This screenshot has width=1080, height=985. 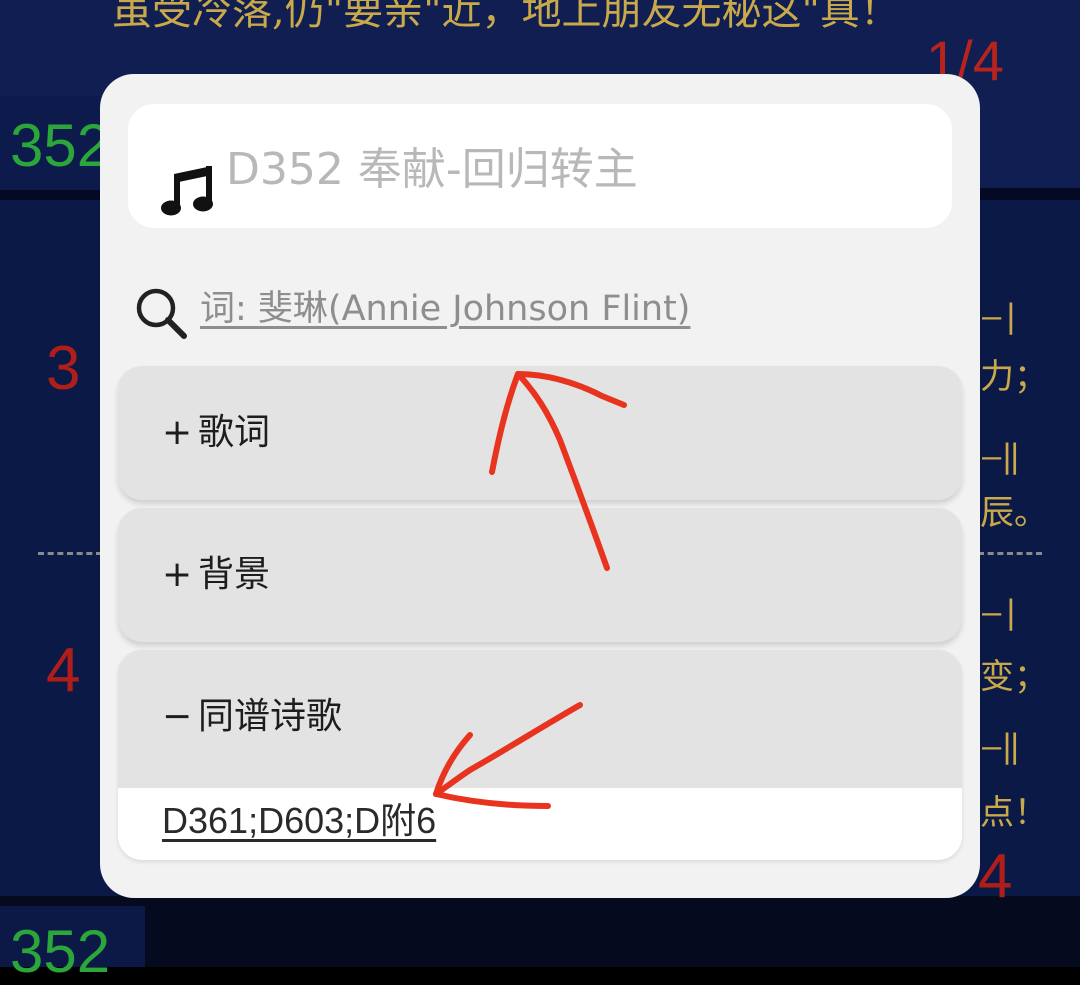 What do you see at coordinates (177, 716) in the screenshot?
I see `collapse-icon: −` at bounding box center [177, 716].